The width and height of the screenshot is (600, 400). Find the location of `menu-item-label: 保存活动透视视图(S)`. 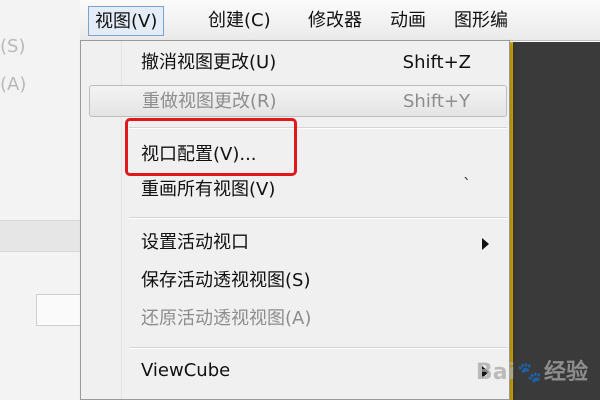

menu-item-label: 保存活动透视视图(S) is located at coordinates (226, 280).